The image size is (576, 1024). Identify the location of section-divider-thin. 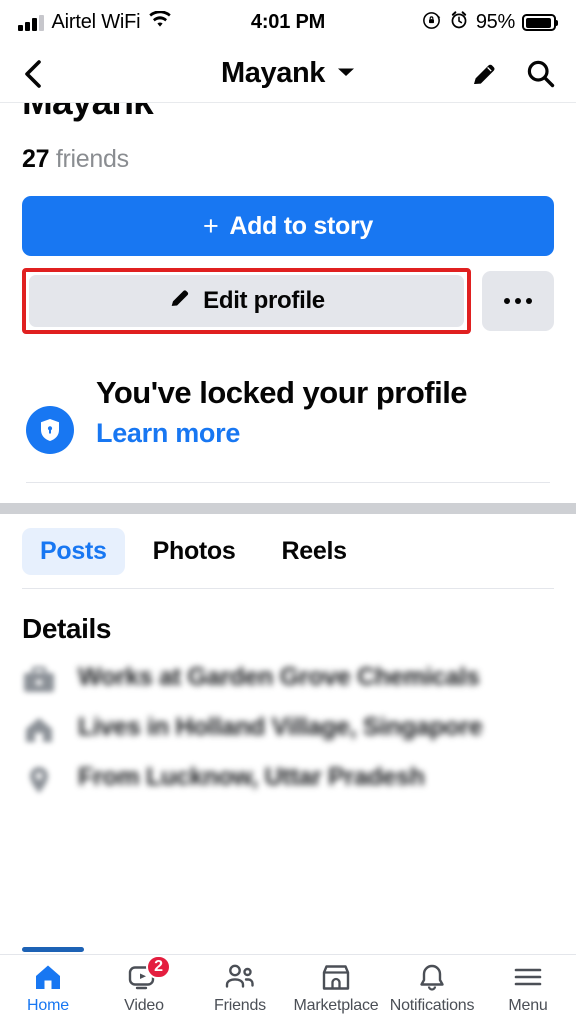
(288, 482).